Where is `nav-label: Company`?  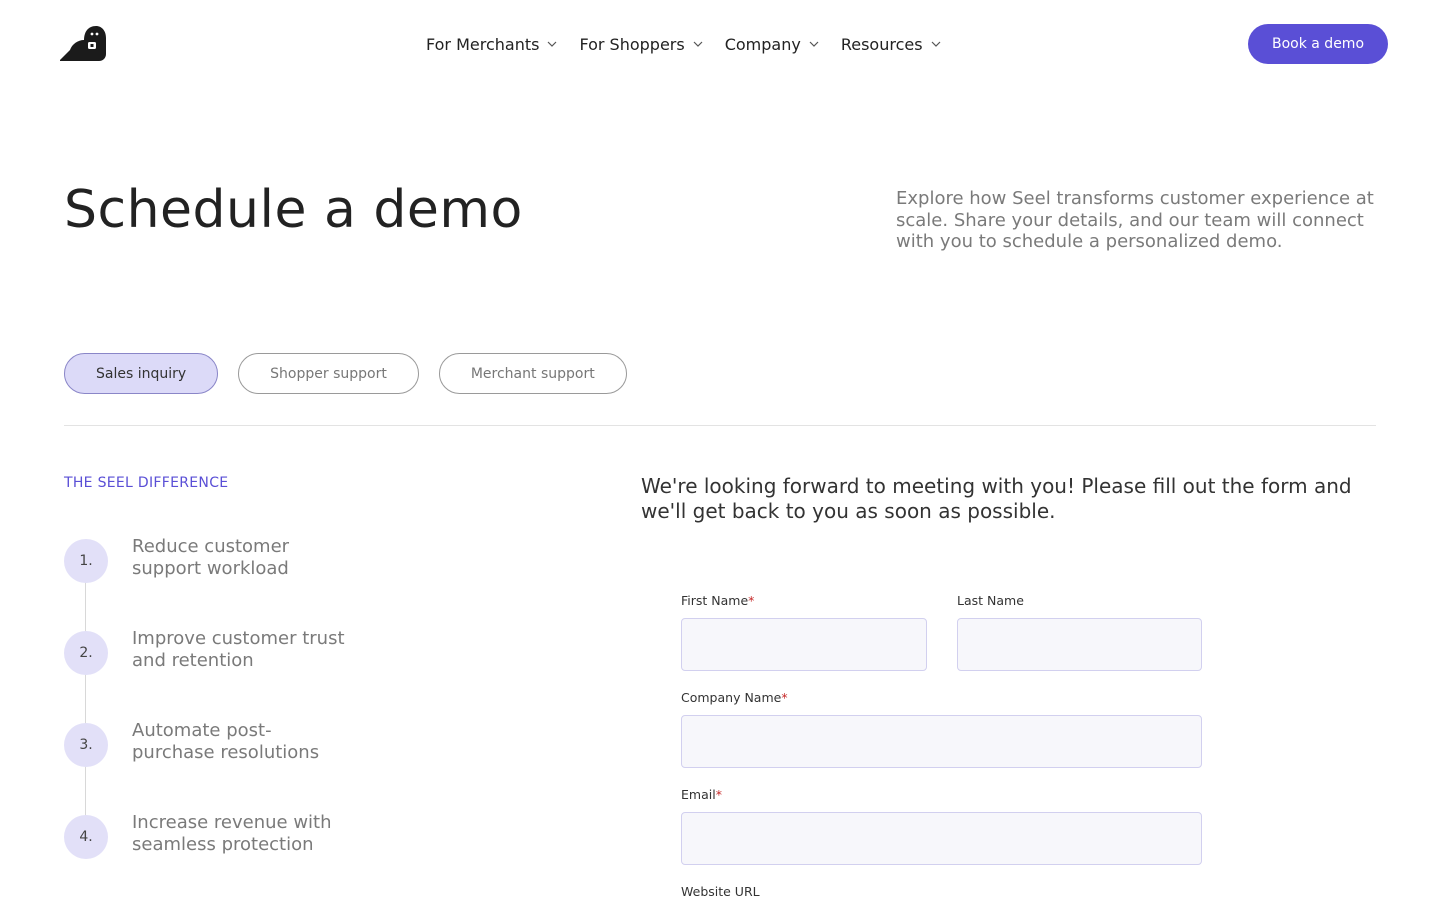 nav-label: Company is located at coordinates (762, 44).